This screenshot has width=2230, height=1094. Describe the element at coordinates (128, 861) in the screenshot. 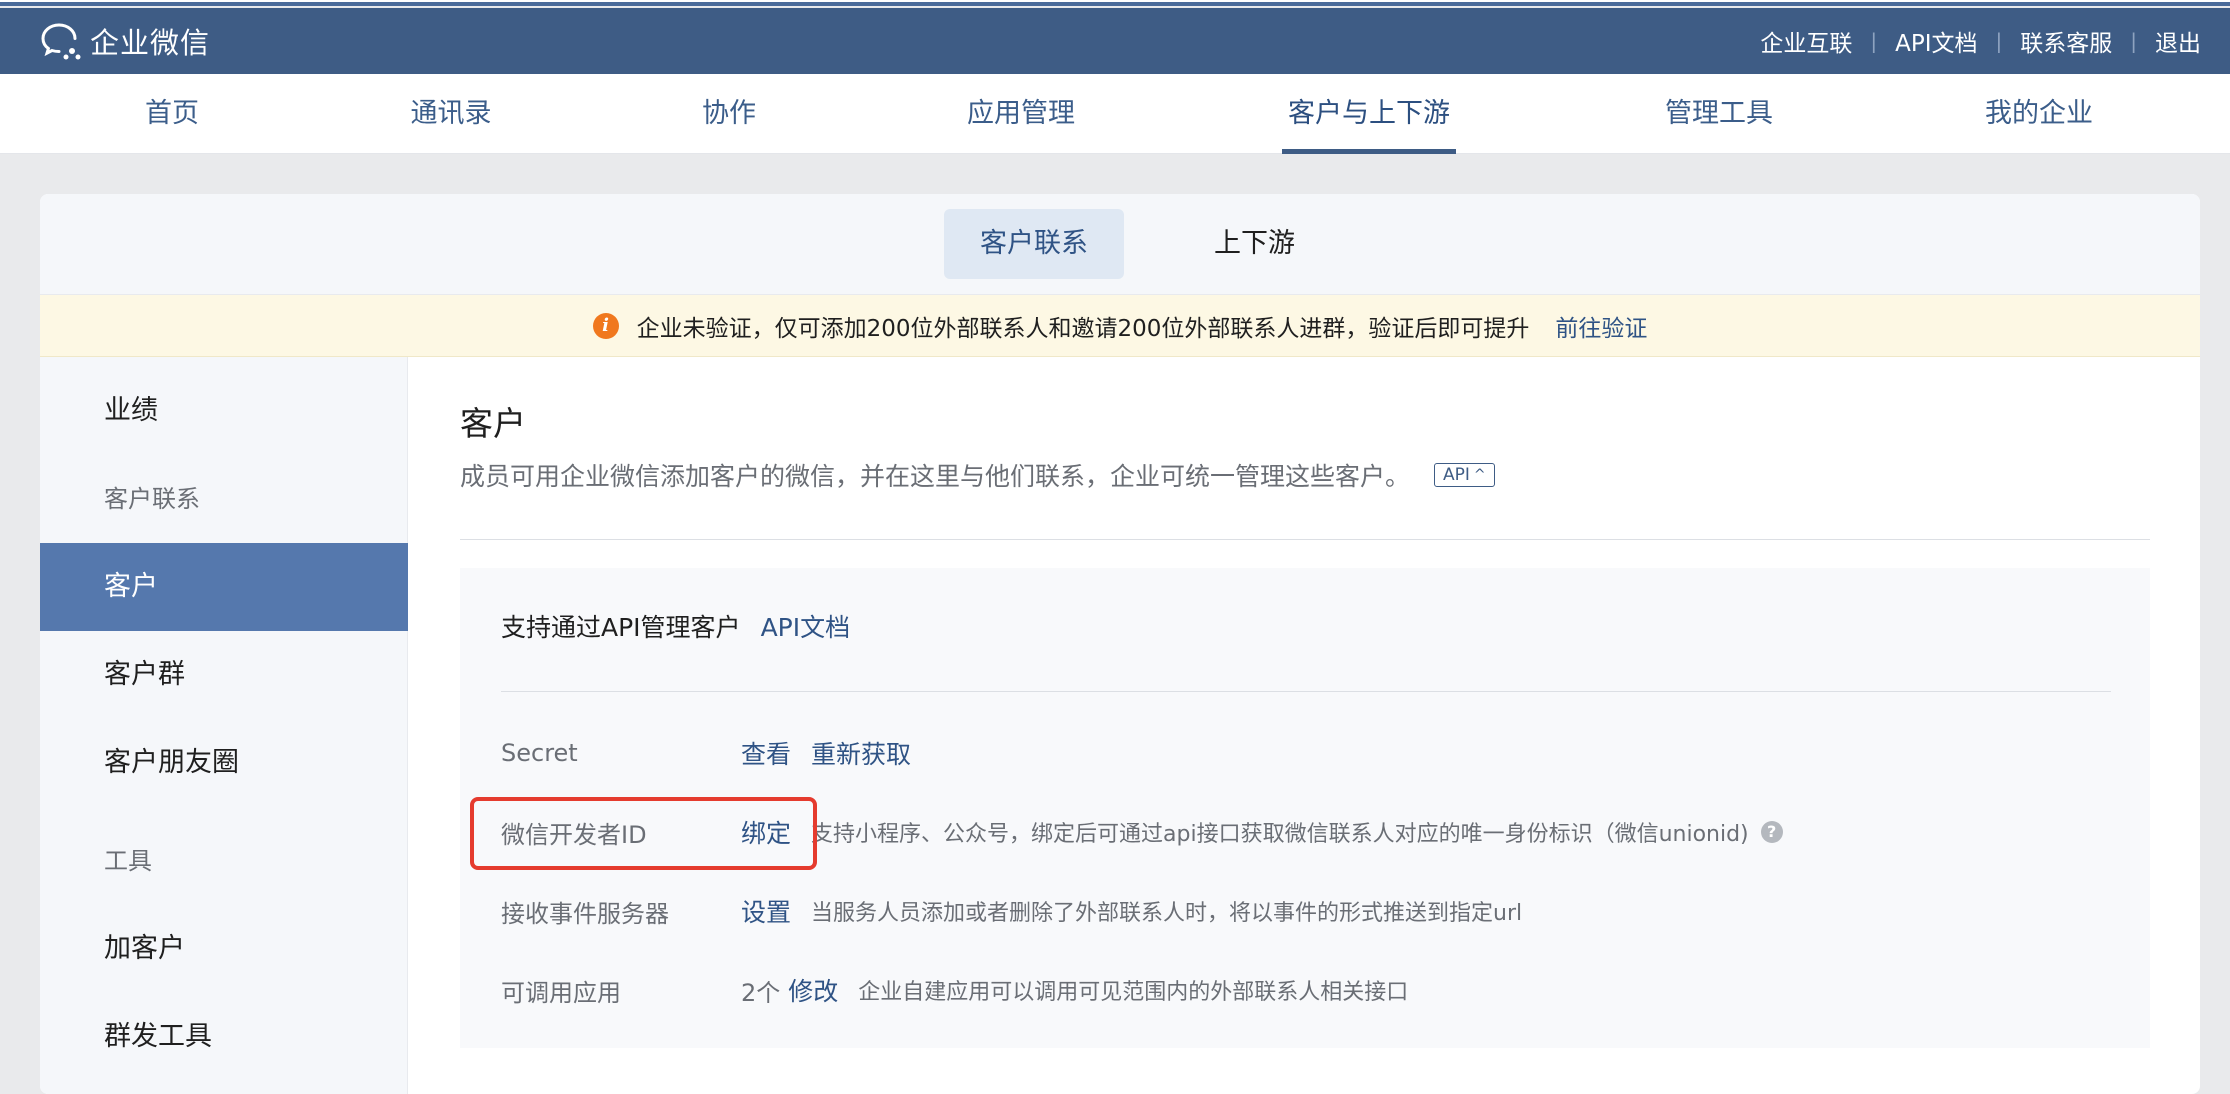

I see `sidebar-group-tools: 工具` at that location.